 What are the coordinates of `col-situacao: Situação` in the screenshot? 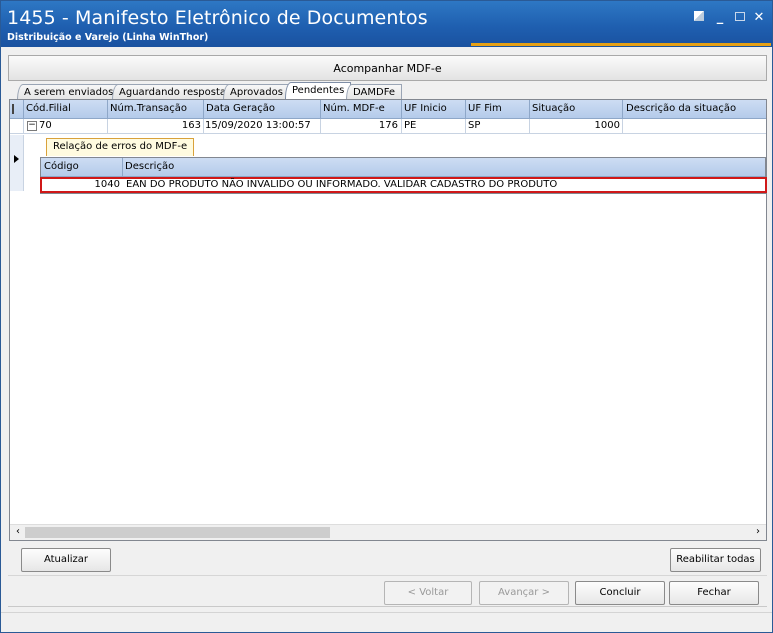 It's located at (553, 108).